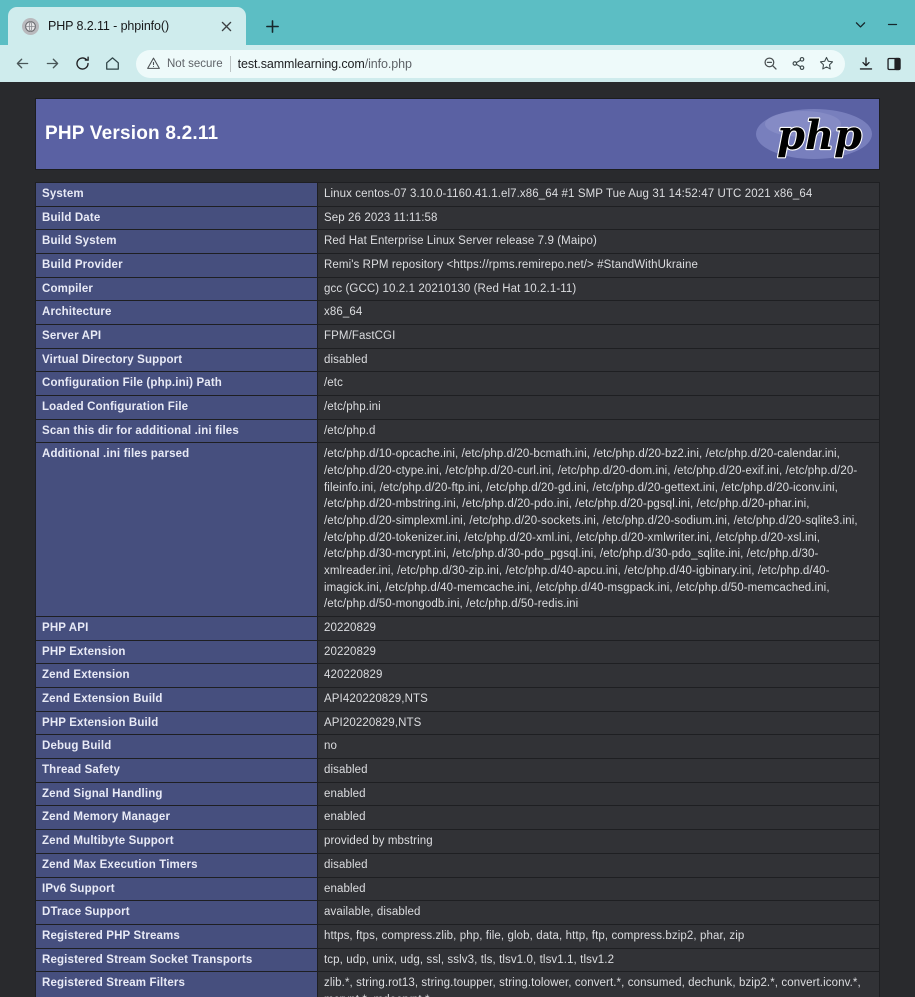 This screenshot has height=997, width=915. Describe the element at coordinates (598, 336) in the screenshot. I see `table-row-value: FPM/FastCGI` at that location.